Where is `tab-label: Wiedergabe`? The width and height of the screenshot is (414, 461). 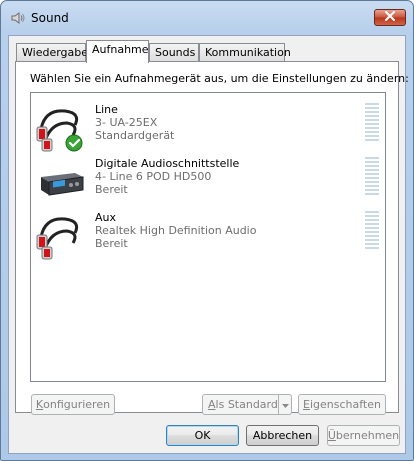 tab-label: Wiedergabe is located at coordinates (55, 52).